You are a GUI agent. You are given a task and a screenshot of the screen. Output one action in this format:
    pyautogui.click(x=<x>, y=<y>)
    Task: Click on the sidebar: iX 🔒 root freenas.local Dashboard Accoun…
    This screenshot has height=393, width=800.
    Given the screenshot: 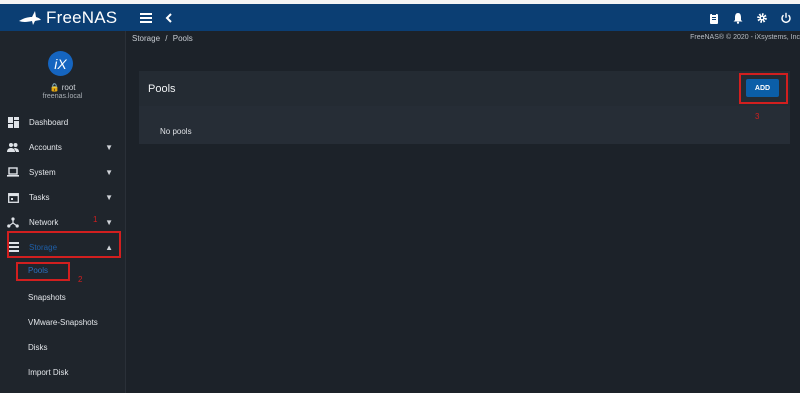 What is the action you would take?
    pyautogui.click(x=63, y=212)
    